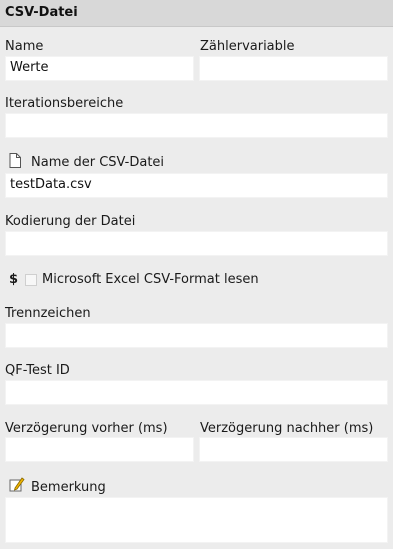 Image resolution: width=393 pixels, height=549 pixels. What do you see at coordinates (287, 428) in the screenshot?
I see `delay-after-label: Verzögerung nachher (ms)` at bounding box center [287, 428].